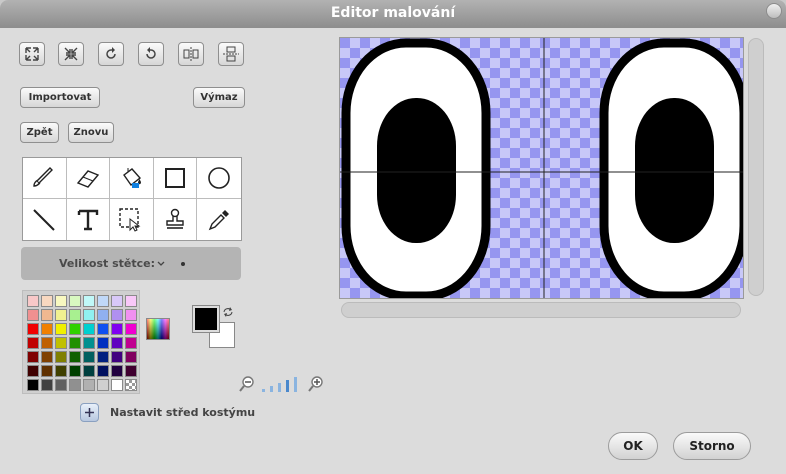 This screenshot has height=474, width=786. Describe the element at coordinates (231, 54) in the screenshot. I see `flip-vertical-button` at that location.